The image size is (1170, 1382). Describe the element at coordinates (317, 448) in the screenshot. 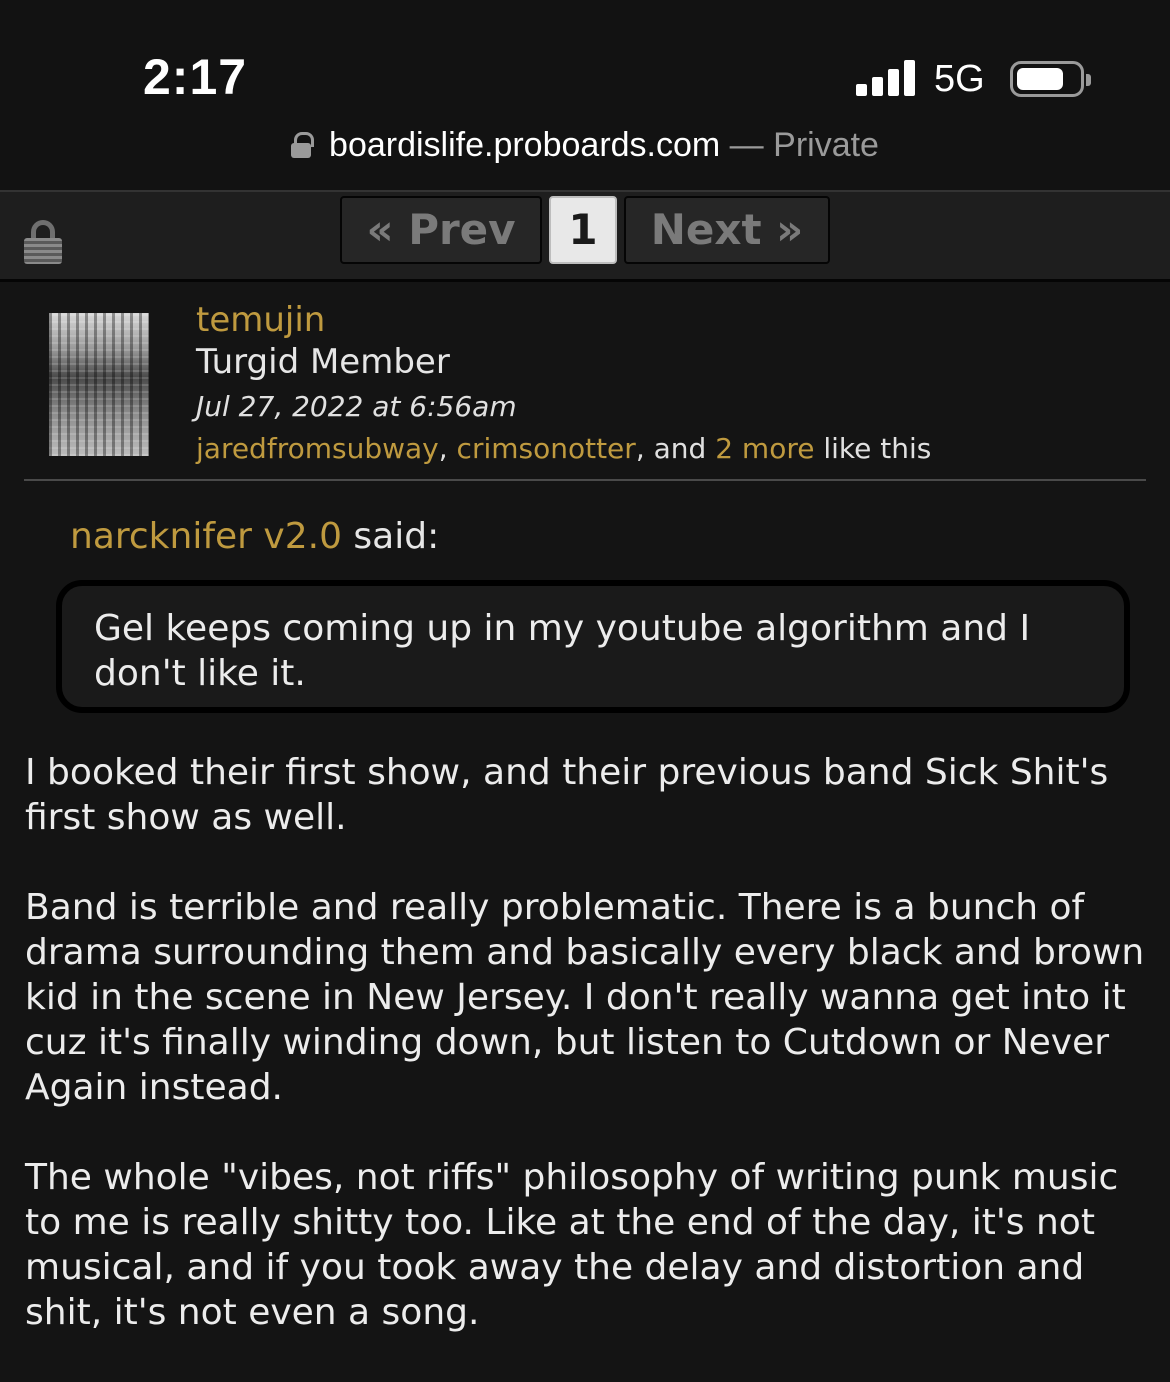

I see `like-user-link: jaredfromsubway` at that location.